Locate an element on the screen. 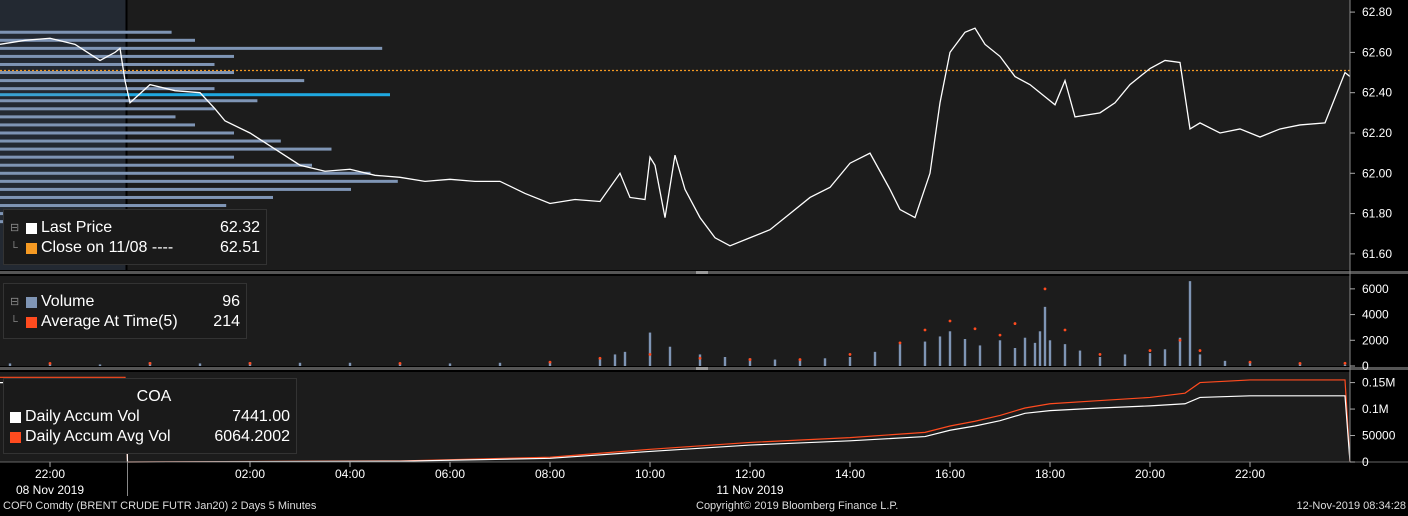 The width and height of the screenshot is (1408, 516). footer-timestamp: 12-Nov-2019 08:34:28 is located at coordinates (1351, 506).